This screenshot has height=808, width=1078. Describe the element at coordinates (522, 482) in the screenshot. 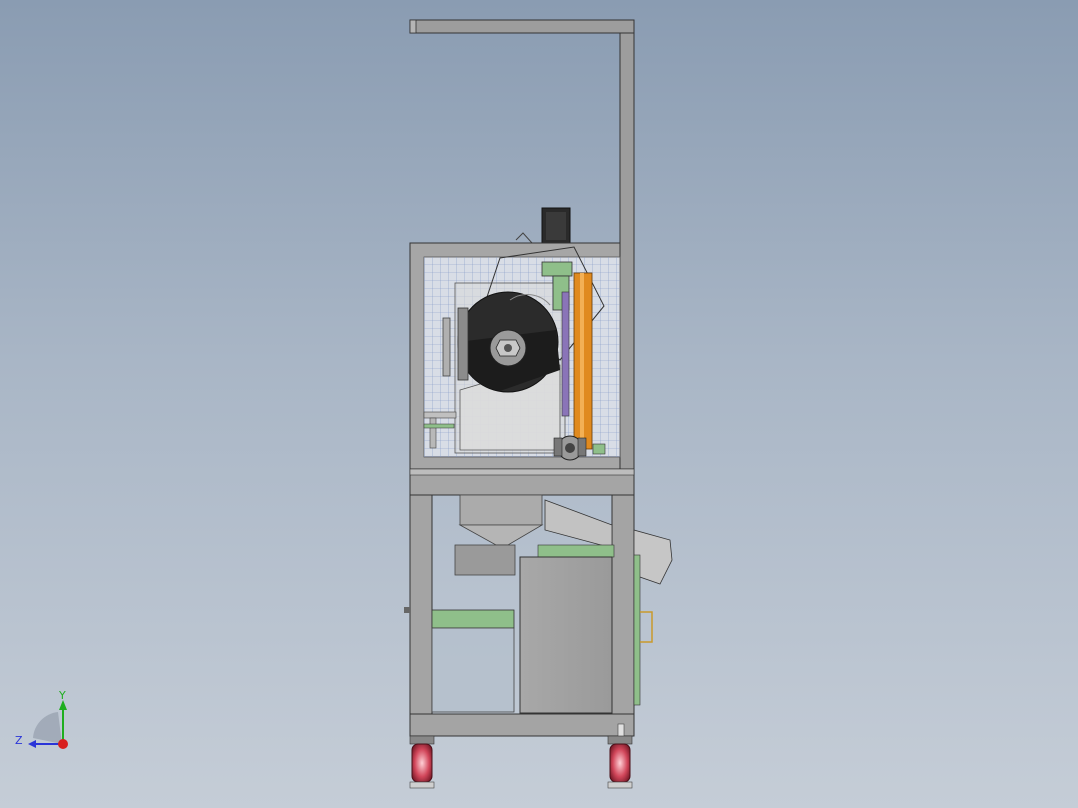

I see `table-top` at that location.